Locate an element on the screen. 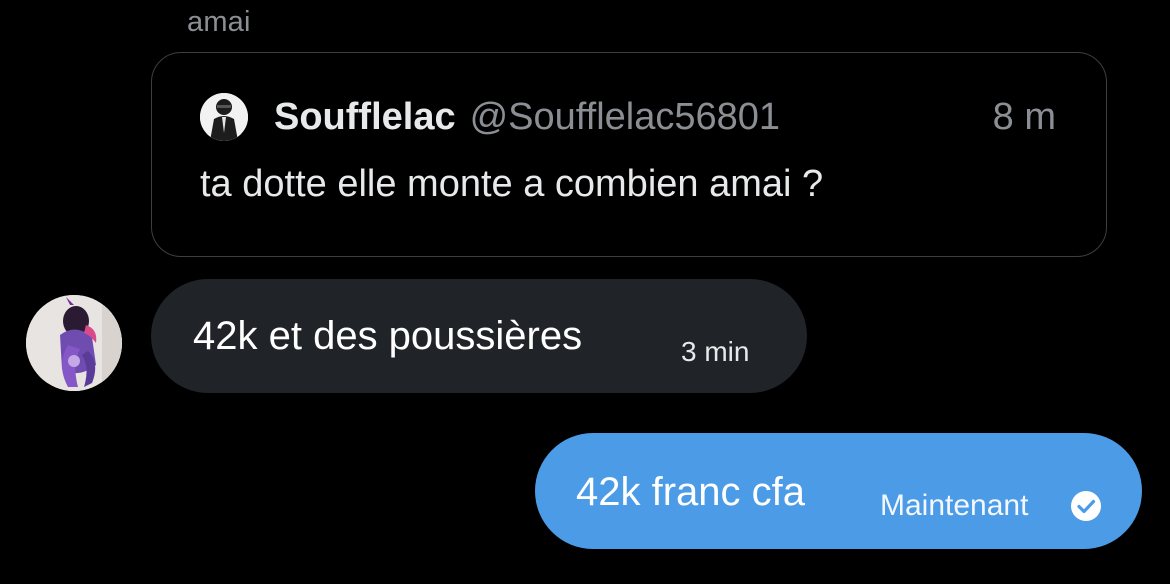 Image resolution: width=1170 pixels, height=584 pixels. quoted-post-header: Soufflelac @Soufflelac56801 8 m is located at coordinates (628, 117).